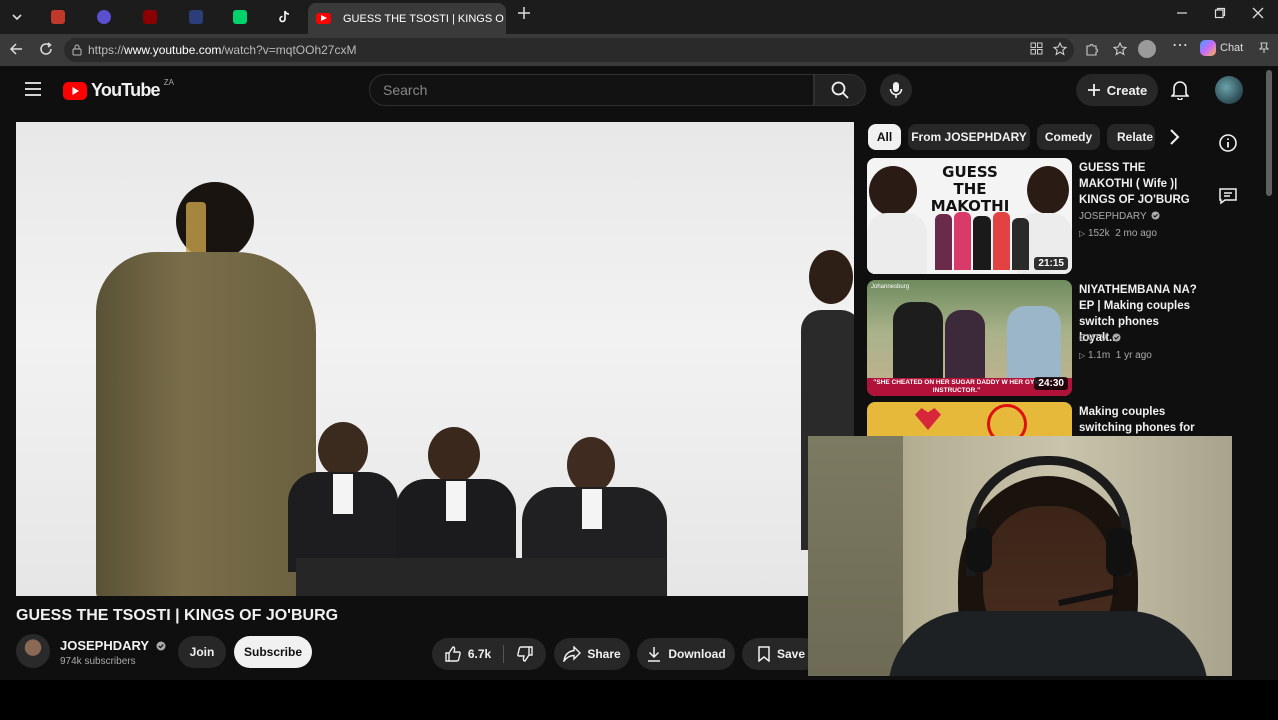 This screenshot has width=1278, height=720. What do you see at coordinates (33, 91) in the screenshot?
I see `guide-menu-button` at bounding box center [33, 91].